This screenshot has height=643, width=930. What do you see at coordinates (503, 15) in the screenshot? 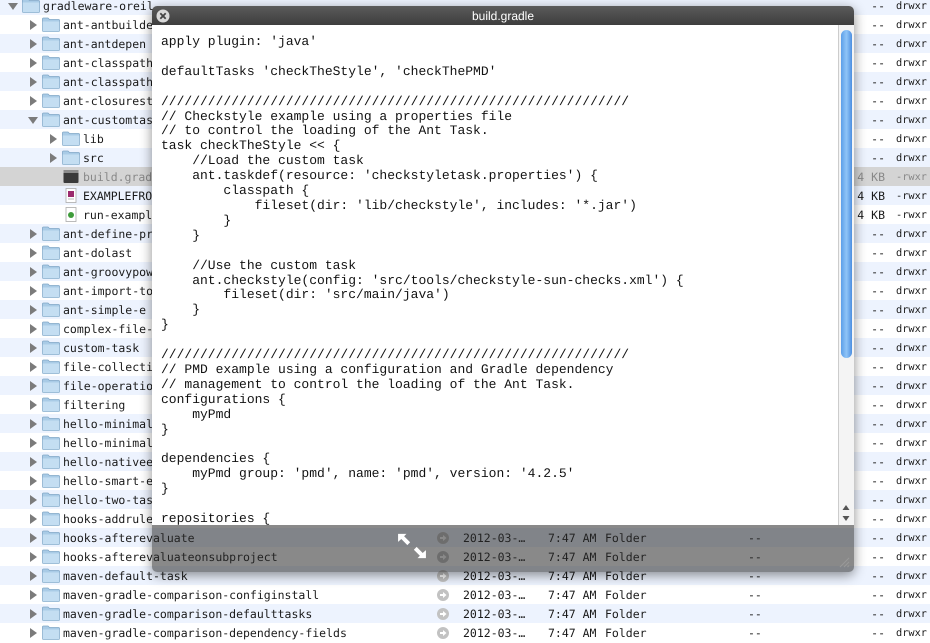
I see `window-title: build.gradle` at bounding box center [503, 15].